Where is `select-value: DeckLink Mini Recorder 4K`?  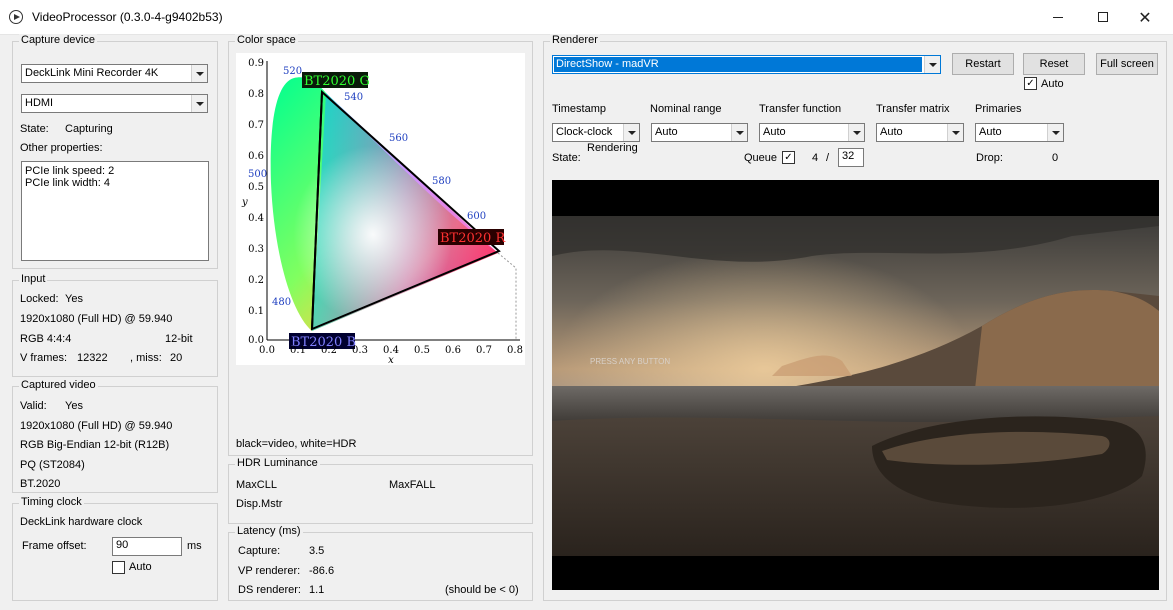
select-value: DeckLink Mini Recorder 4K is located at coordinates (92, 73).